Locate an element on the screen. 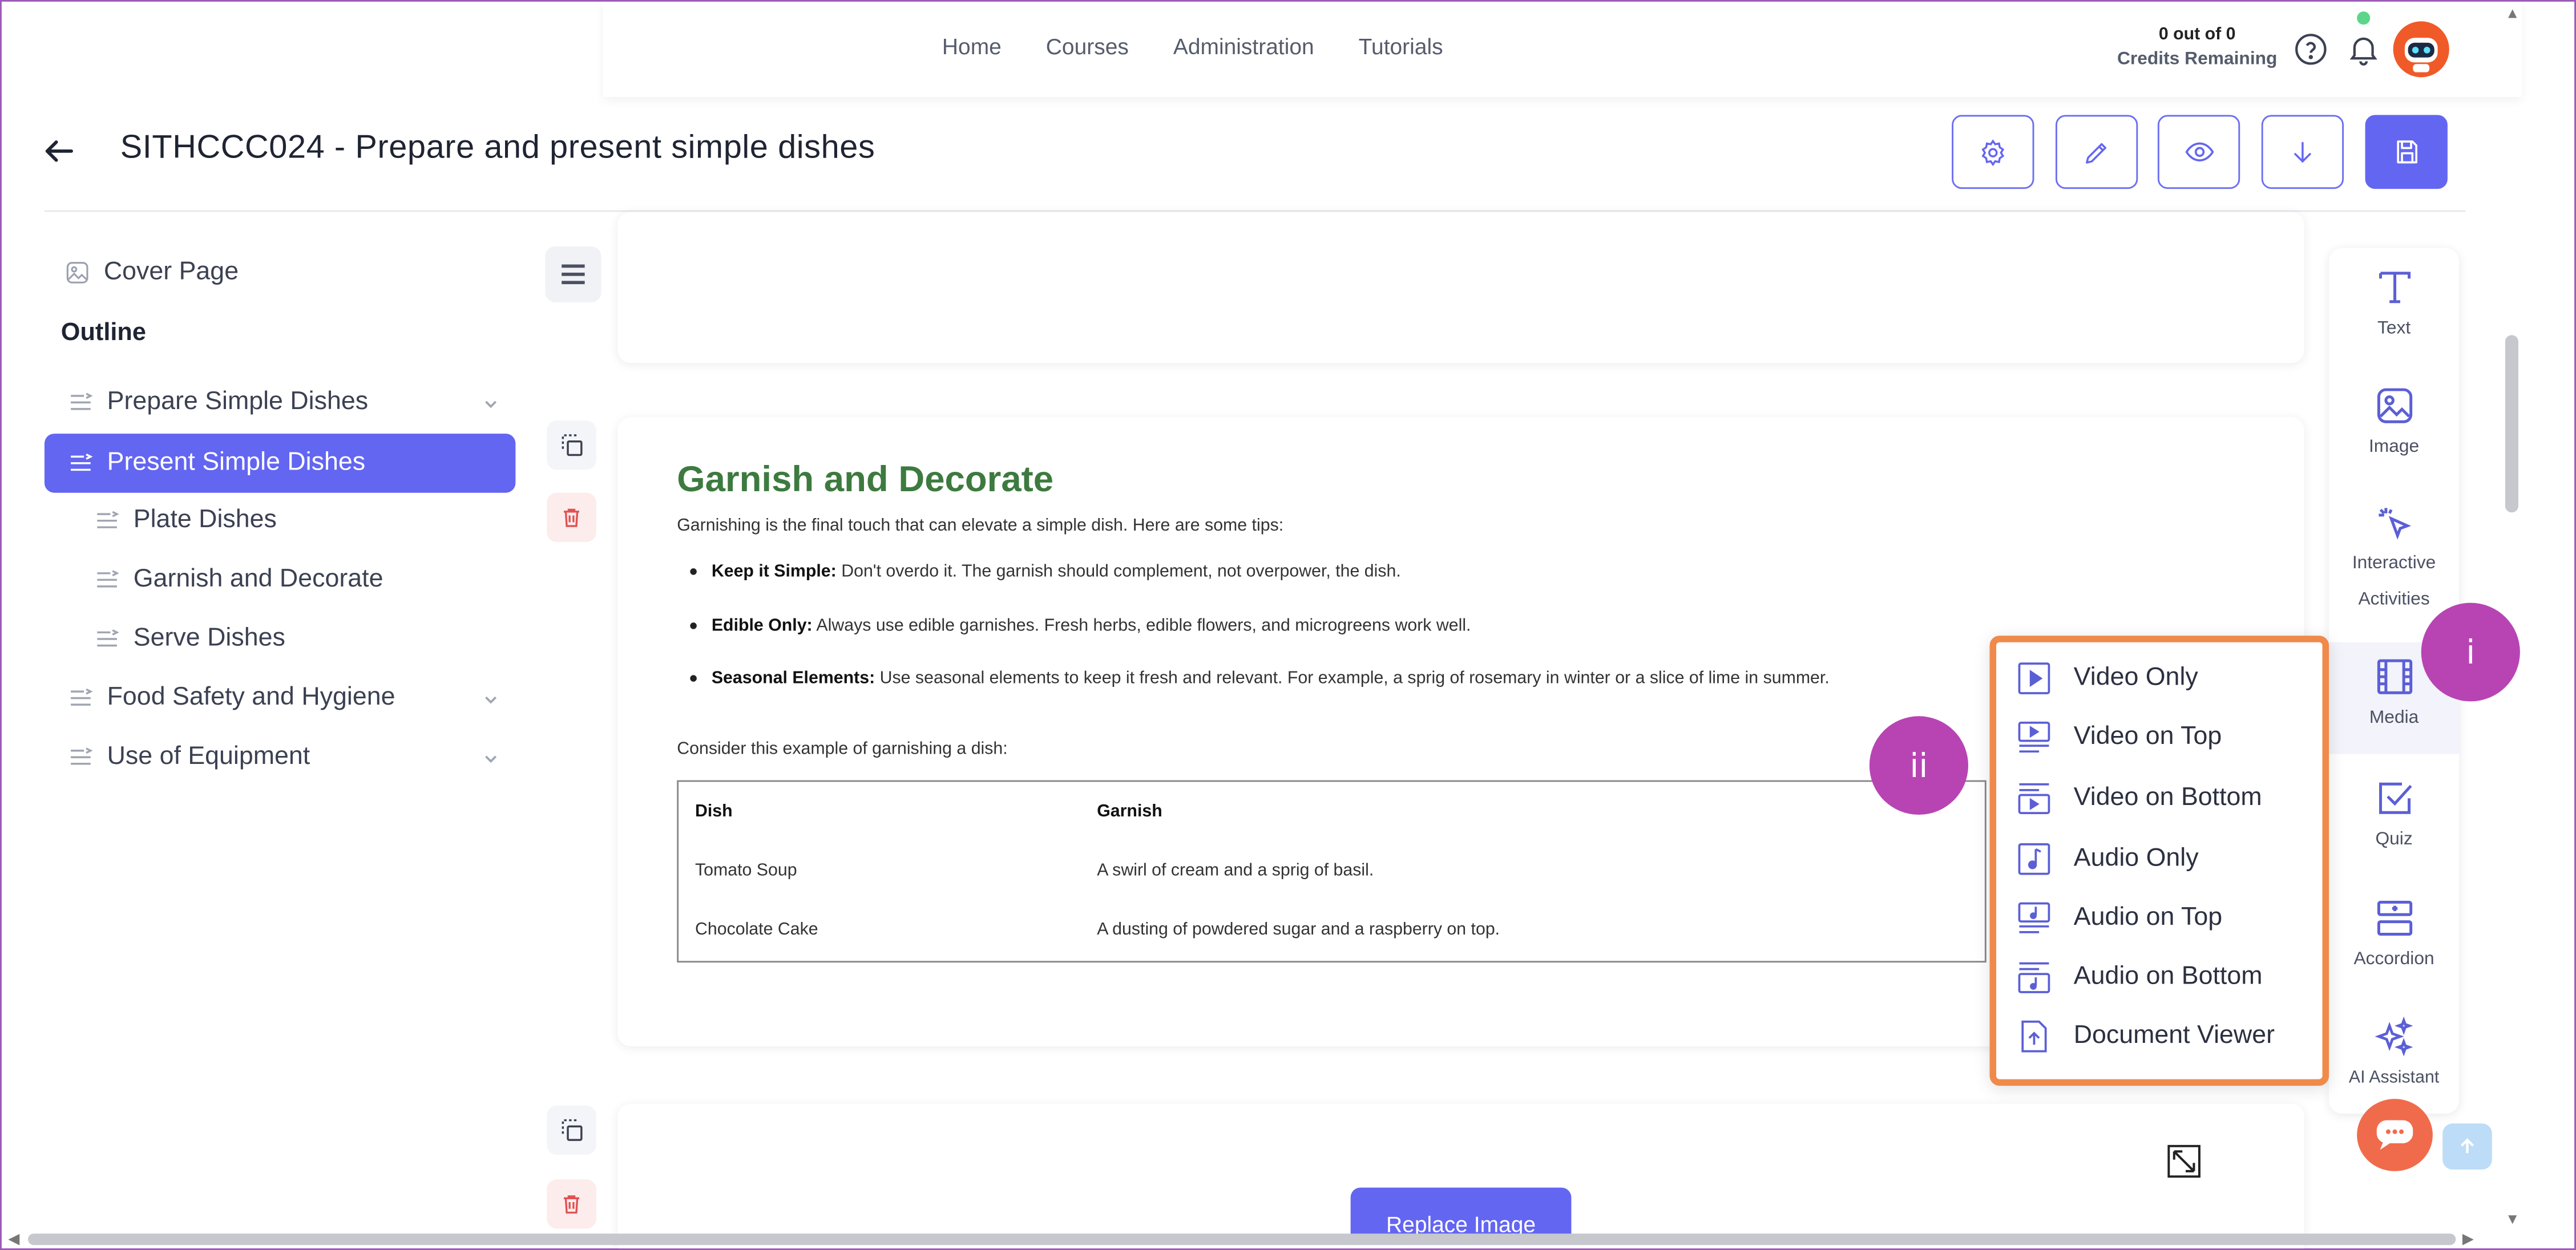 The height and width of the screenshot is (1250, 2576). nav-link-administration: Administration is located at coordinates (1243, 47).